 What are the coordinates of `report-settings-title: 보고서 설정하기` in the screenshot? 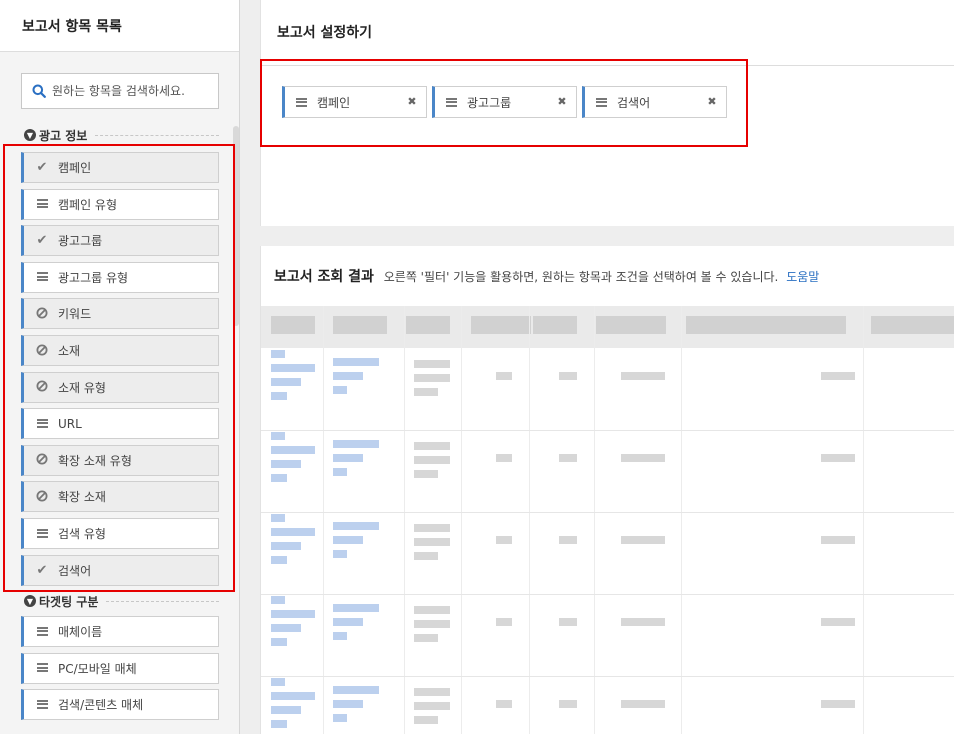 It's located at (607, 33).